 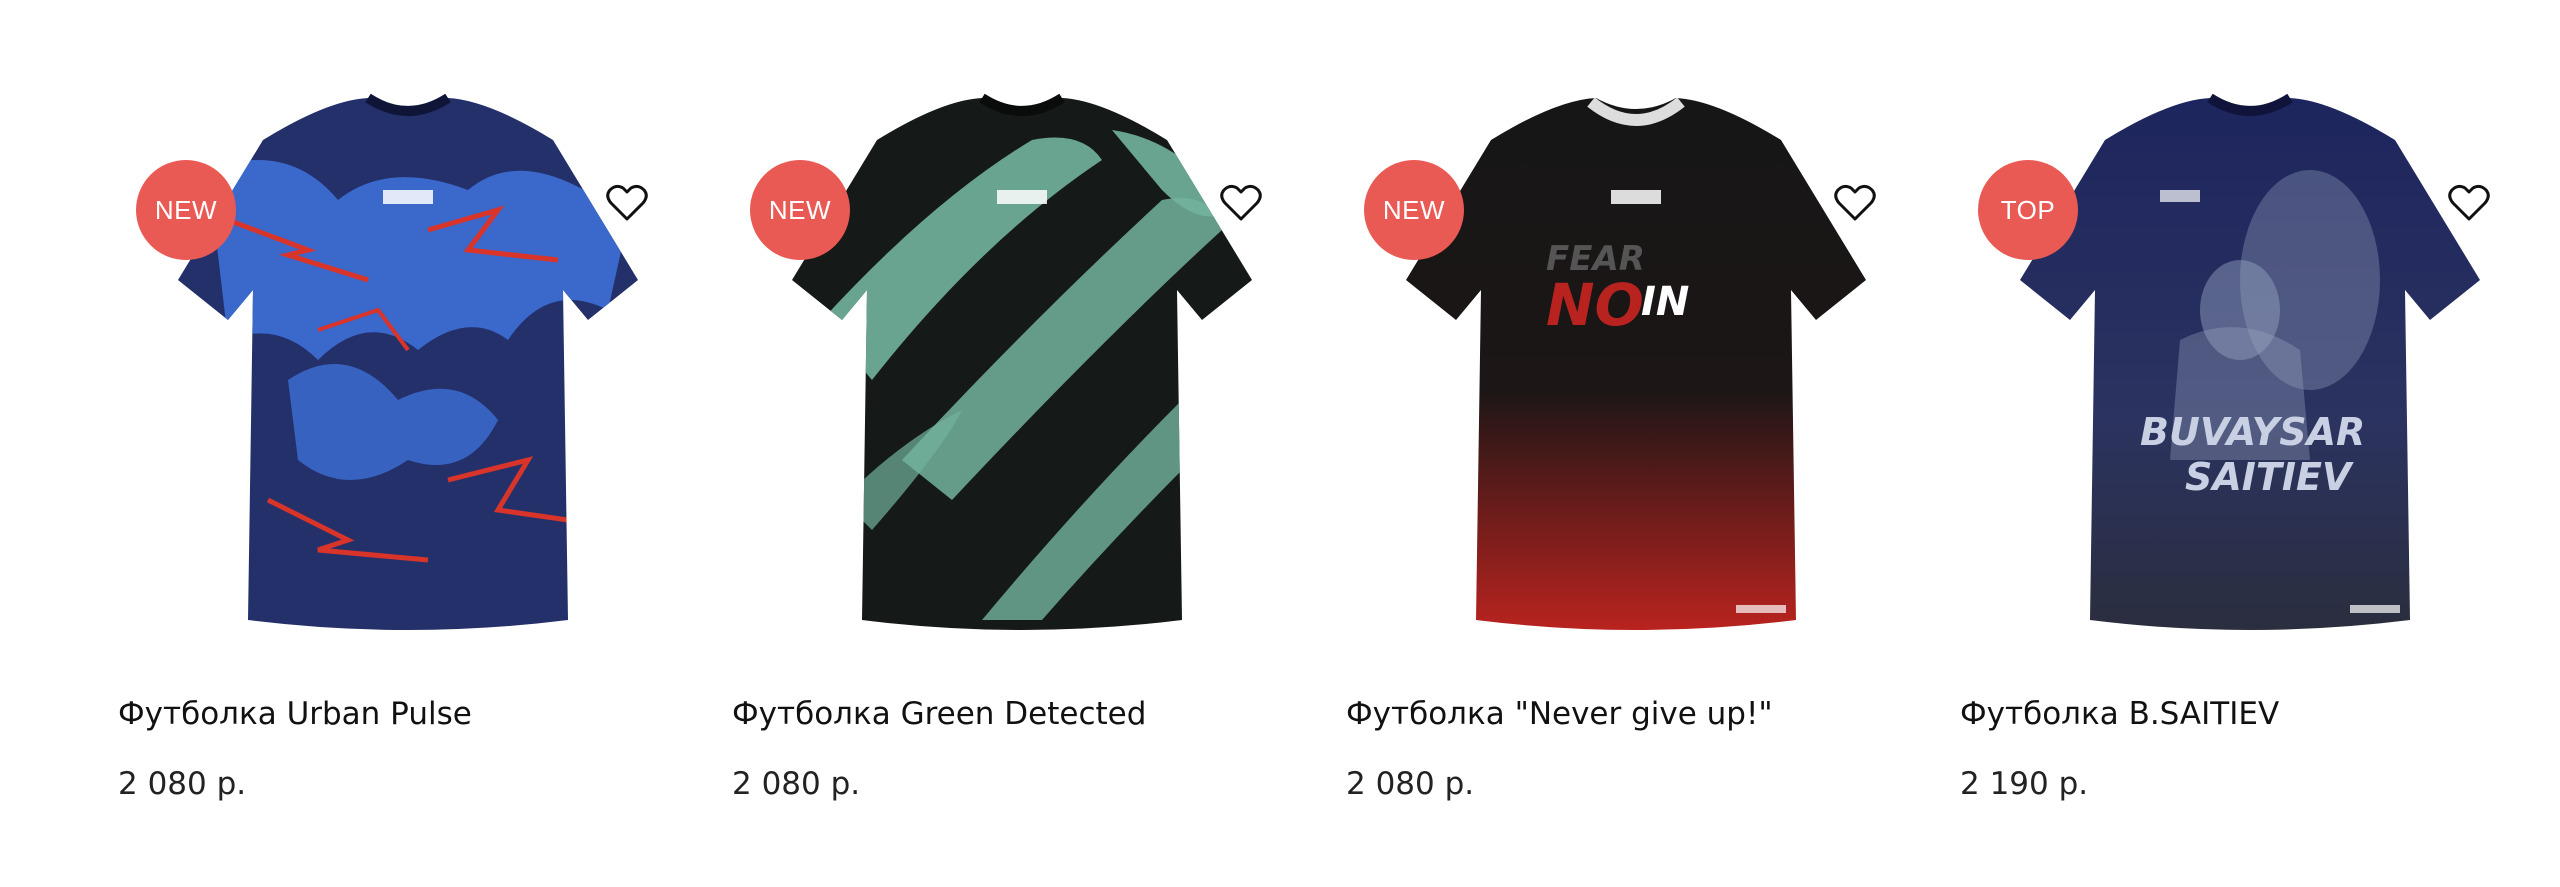 What do you see at coordinates (1636, 363) in the screenshot?
I see `product-image: FEAR NO IN` at bounding box center [1636, 363].